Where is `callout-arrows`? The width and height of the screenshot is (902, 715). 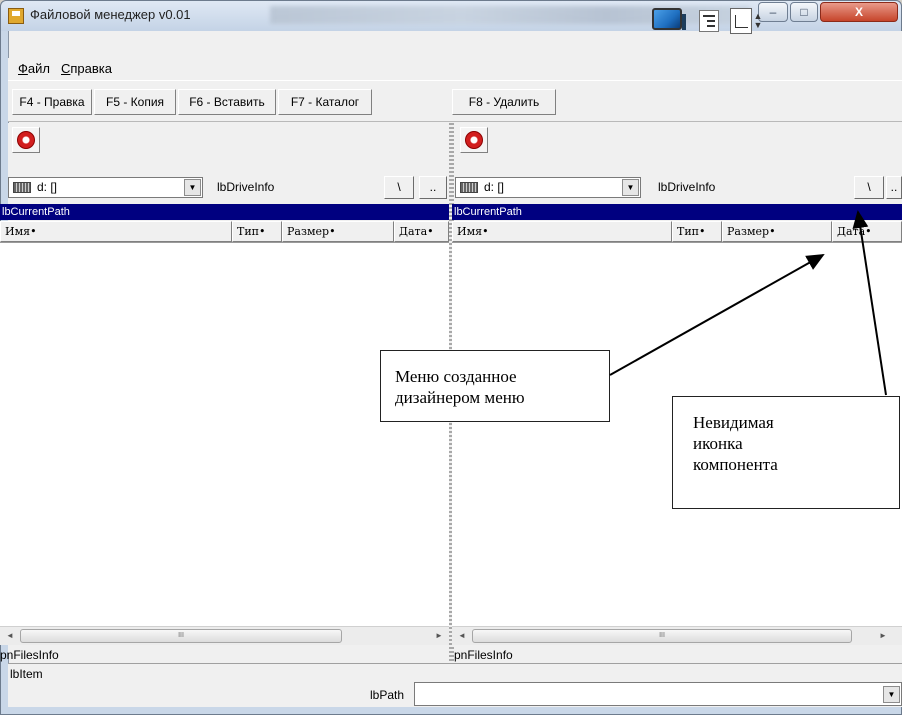
callout-arrows is located at coordinates (748, 303).